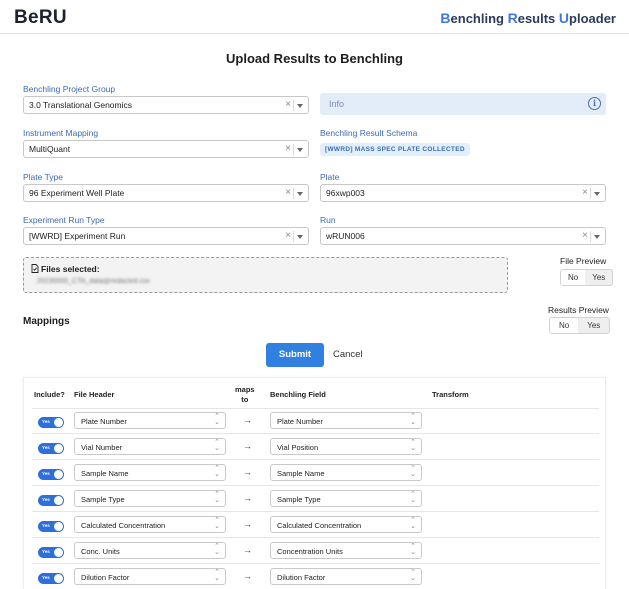 The width and height of the screenshot is (629, 589). What do you see at coordinates (299, 499) in the screenshot?
I see `benchling-field-value: Sample Type` at bounding box center [299, 499].